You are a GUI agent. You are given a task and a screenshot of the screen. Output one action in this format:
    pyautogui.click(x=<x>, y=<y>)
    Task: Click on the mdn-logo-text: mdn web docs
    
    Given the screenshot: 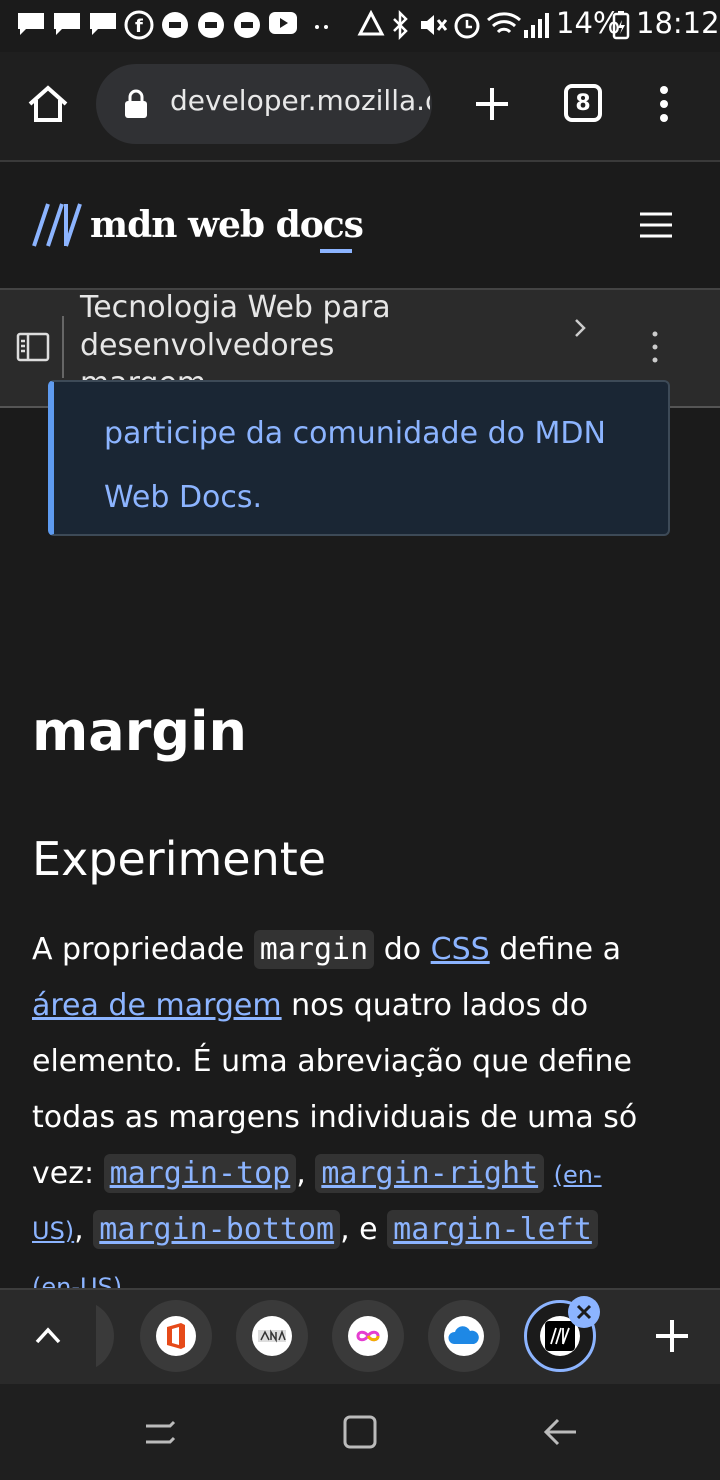 What is the action you would take?
    pyautogui.click(x=227, y=225)
    